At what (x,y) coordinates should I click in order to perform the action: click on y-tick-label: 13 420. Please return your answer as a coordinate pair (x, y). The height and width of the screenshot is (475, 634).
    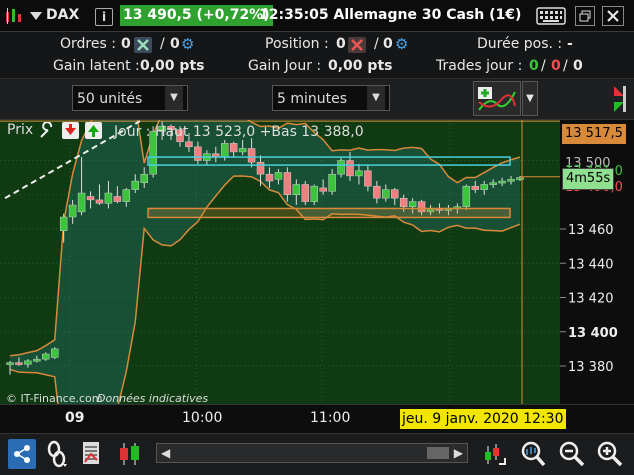
    Looking at the image, I should click on (591, 299).